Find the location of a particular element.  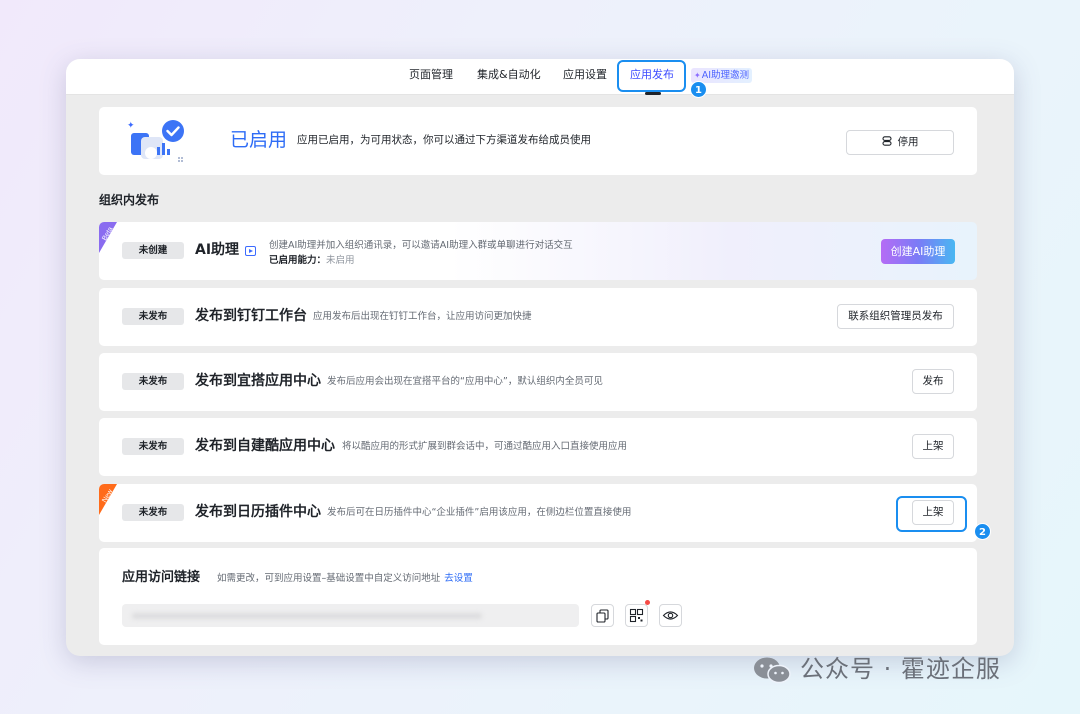

publish-row-description: 发布后可在日历插件中心“企业插件”启用该应用，在侧边栏位置直接使用 is located at coordinates (479, 512).